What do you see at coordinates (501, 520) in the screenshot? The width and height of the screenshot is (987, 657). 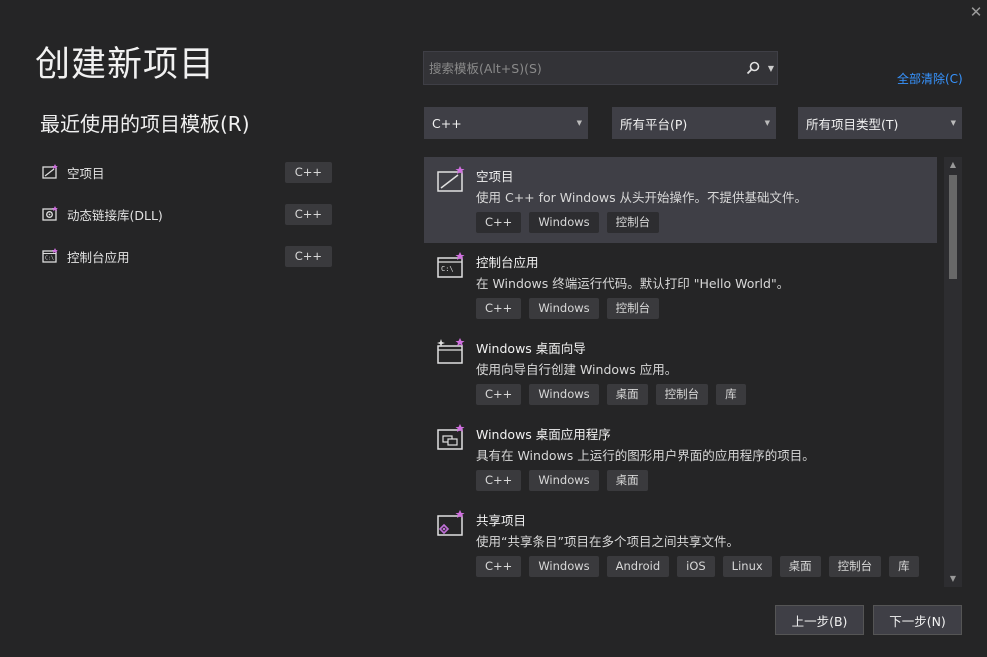 I see `template-title: 共享项目` at bounding box center [501, 520].